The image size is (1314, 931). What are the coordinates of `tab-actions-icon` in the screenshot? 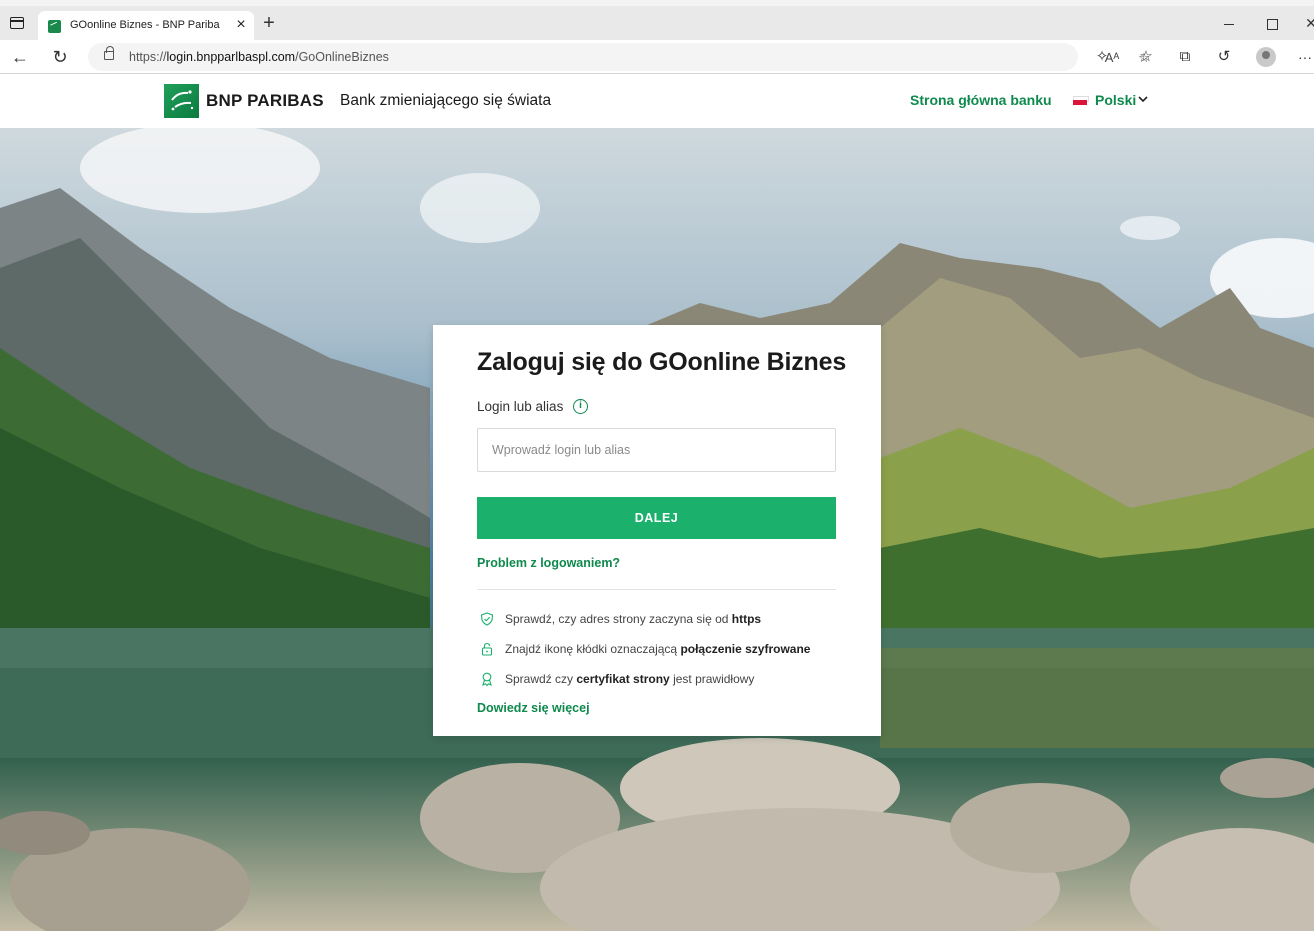 It's located at (17, 23).